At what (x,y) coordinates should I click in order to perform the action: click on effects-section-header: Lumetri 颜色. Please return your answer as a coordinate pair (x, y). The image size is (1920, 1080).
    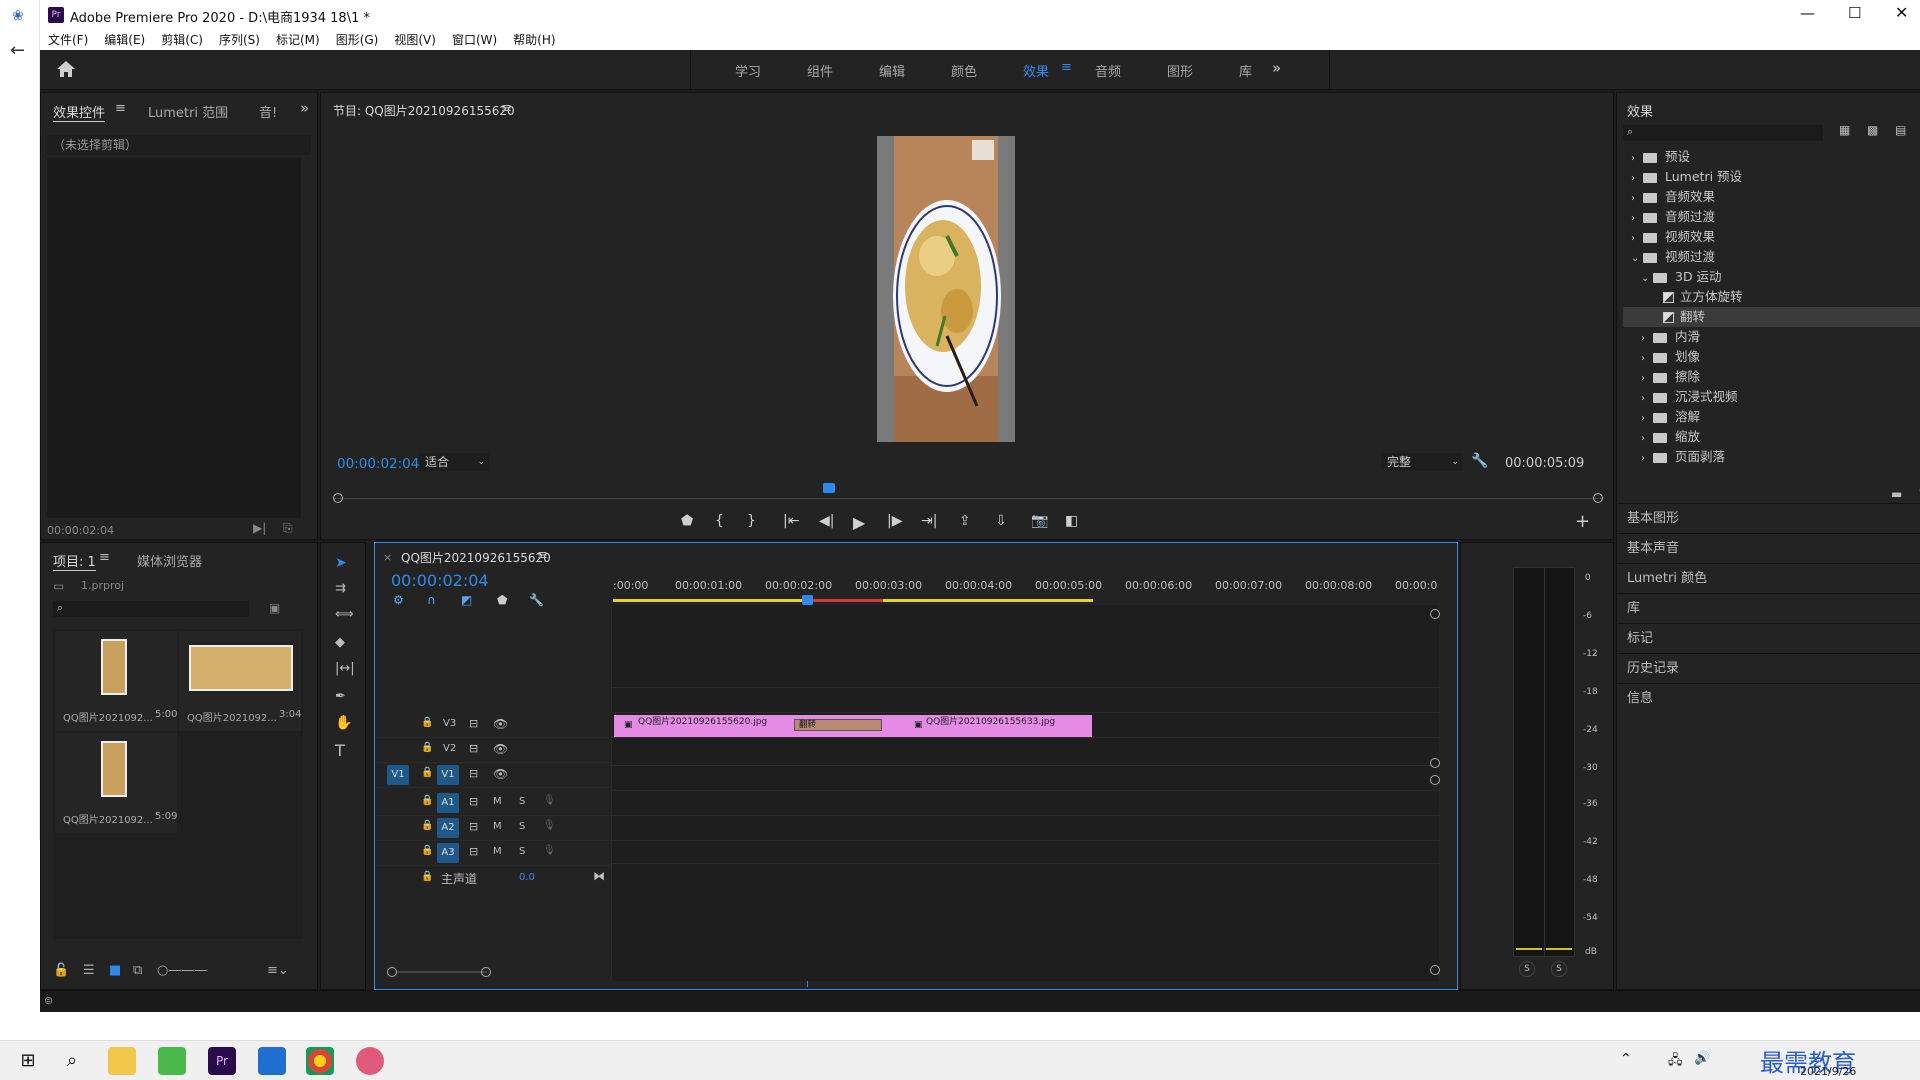
    Looking at the image, I should click on (1768, 578).